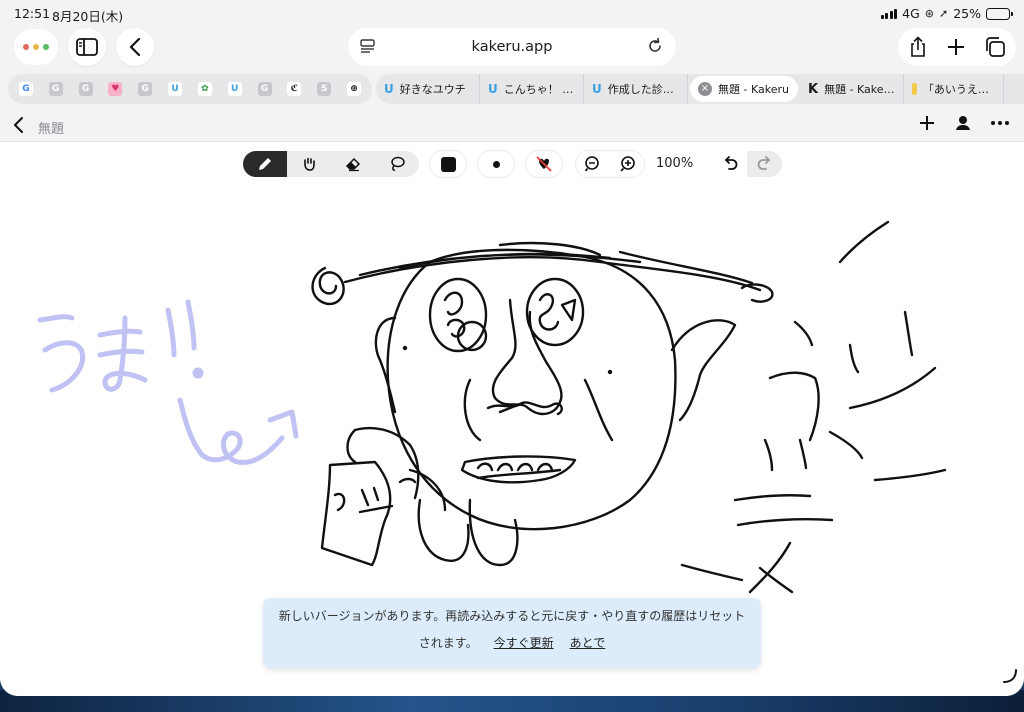 The width and height of the screenshot is (1024, 712). I want to click on sidebar-toggle-button, so click(87, 47).